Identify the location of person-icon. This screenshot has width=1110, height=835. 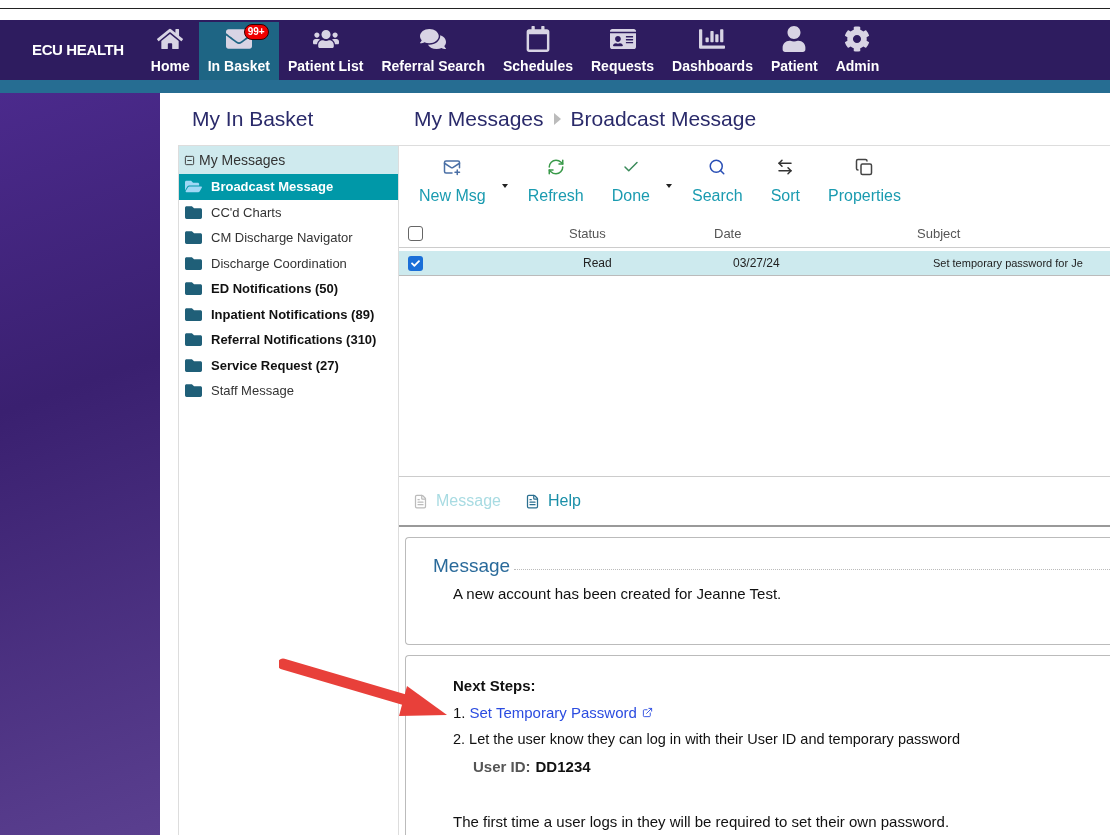
(794, 39).